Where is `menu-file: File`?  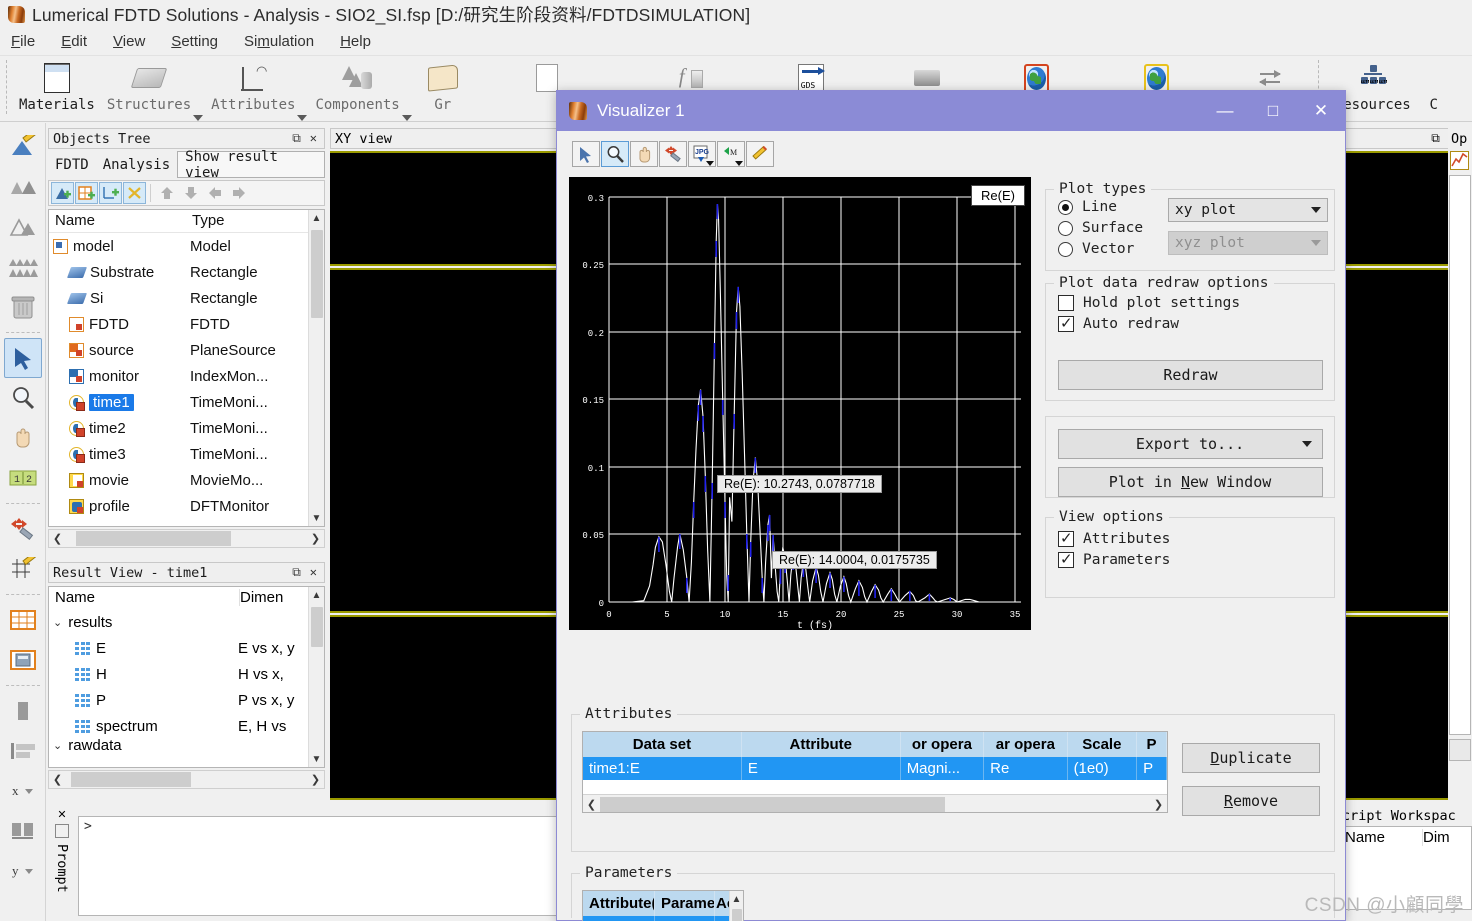 menu-file: File is located at coordinates (23, 41).